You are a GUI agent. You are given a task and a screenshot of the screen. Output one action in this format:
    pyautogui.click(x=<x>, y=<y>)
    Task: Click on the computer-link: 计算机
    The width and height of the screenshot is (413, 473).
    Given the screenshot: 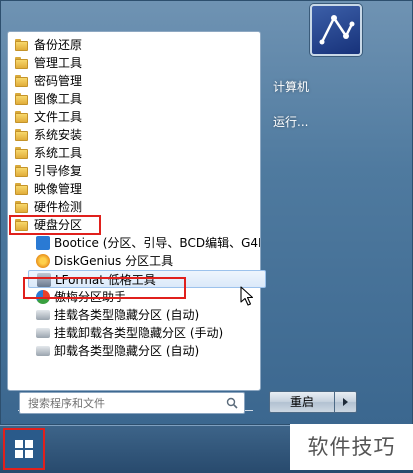 What is the action you would take?
    pyautogui.click(x=291, y=86)
    